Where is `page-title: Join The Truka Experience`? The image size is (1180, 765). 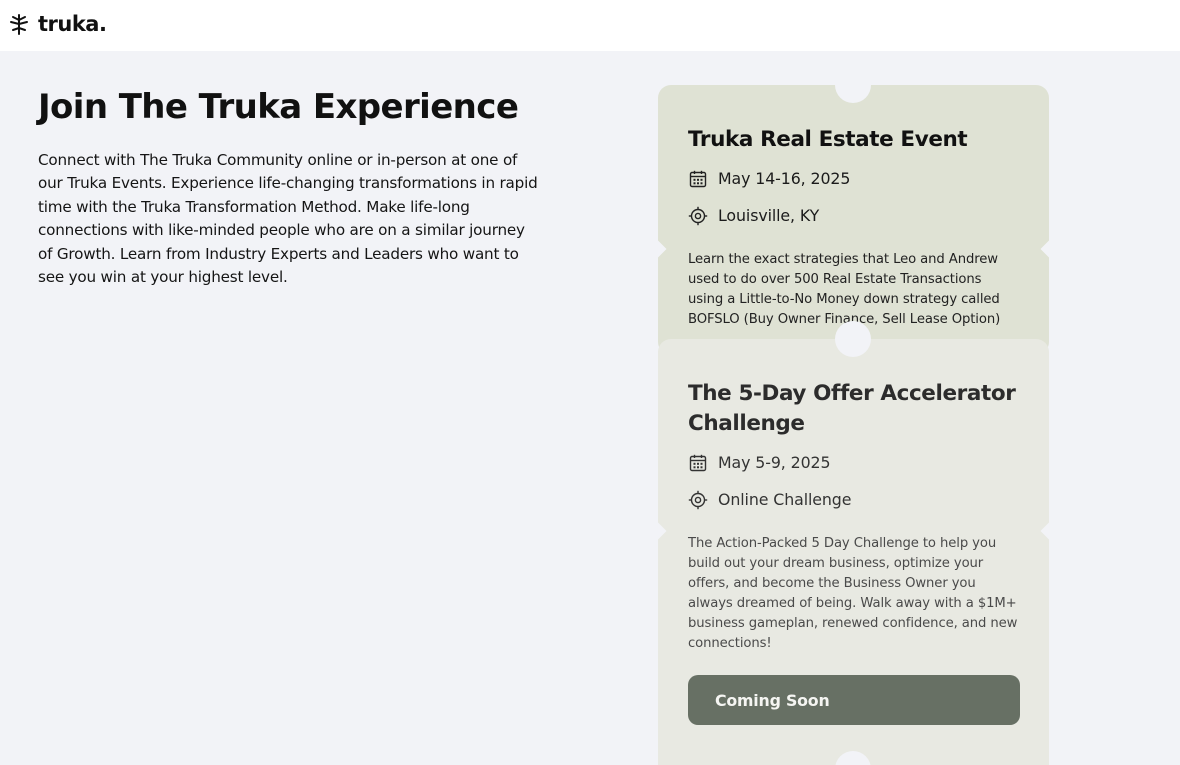 page-title: Join The Truka Experience is located at coordinates (278, 107).